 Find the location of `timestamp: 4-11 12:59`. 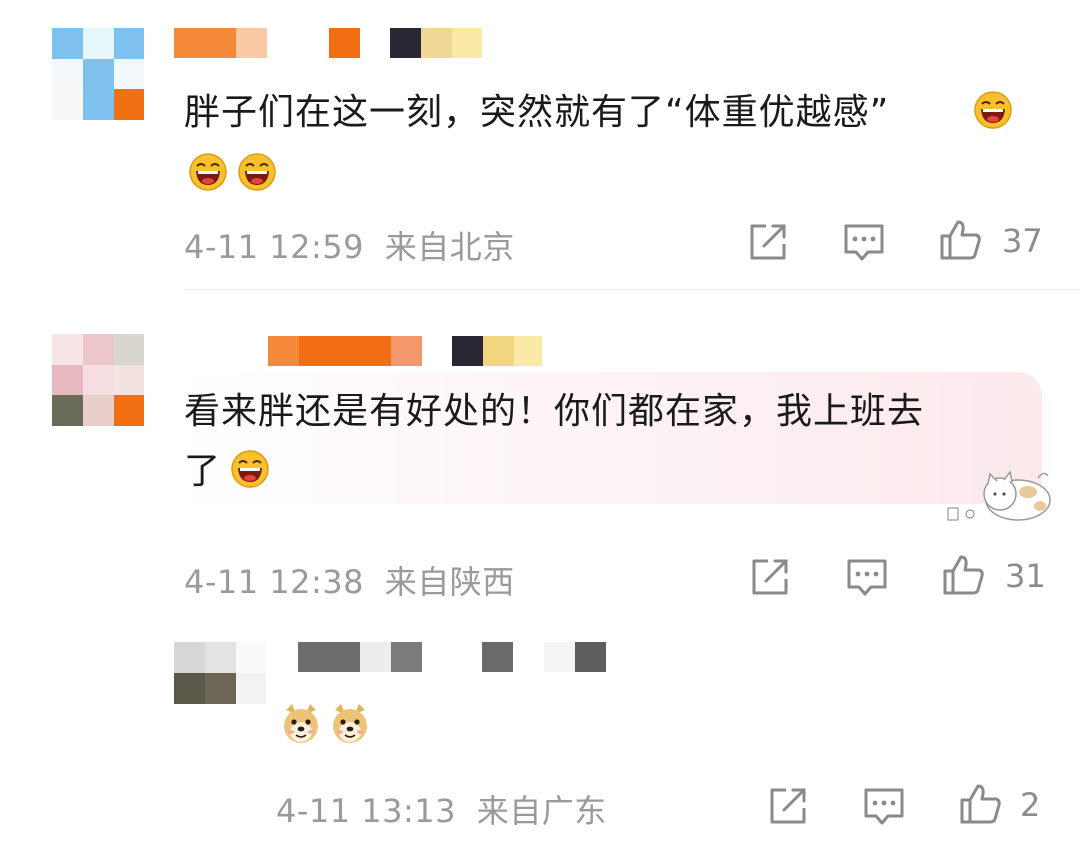

timestamp: 4-11 12:59 is located at coordinates (274, 247).